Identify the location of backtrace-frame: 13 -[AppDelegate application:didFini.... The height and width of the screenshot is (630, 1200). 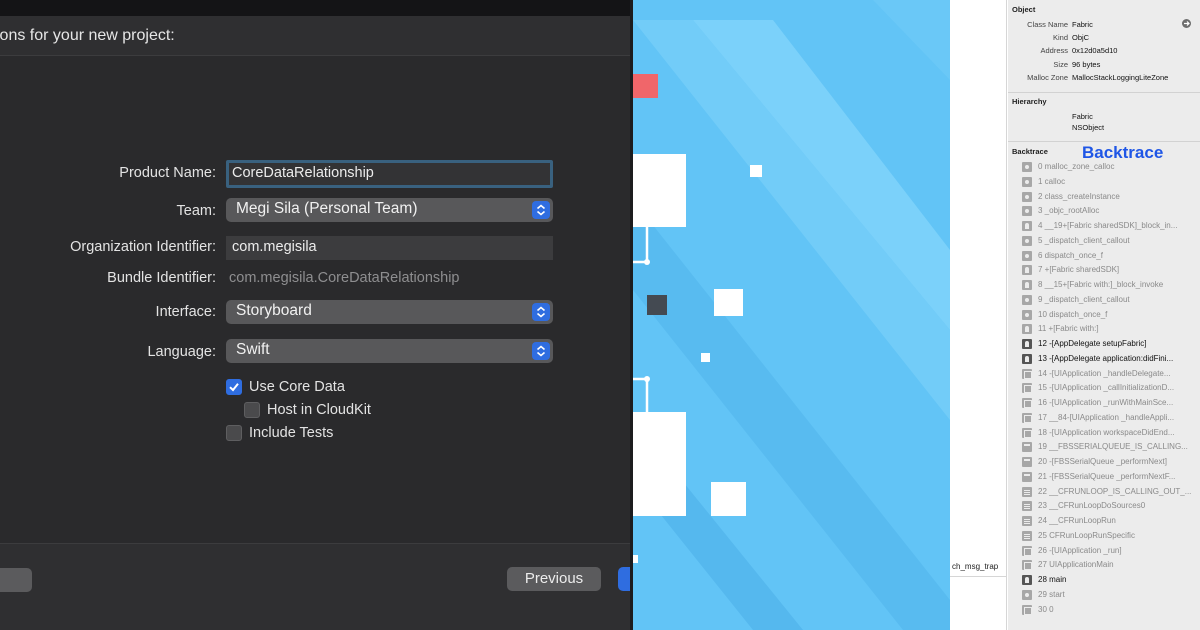
(1111, 359).